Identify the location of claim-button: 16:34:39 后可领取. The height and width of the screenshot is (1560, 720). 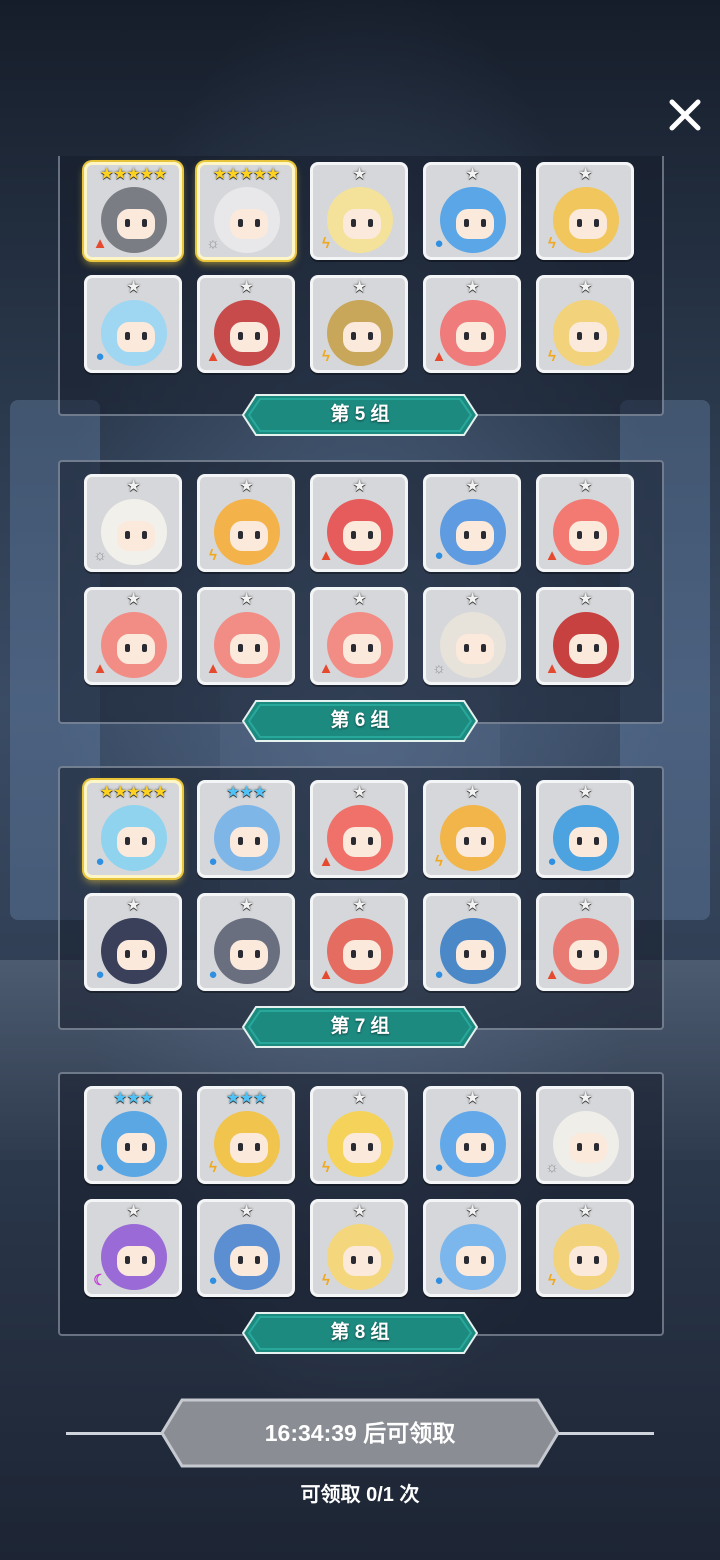
(360, 1433).